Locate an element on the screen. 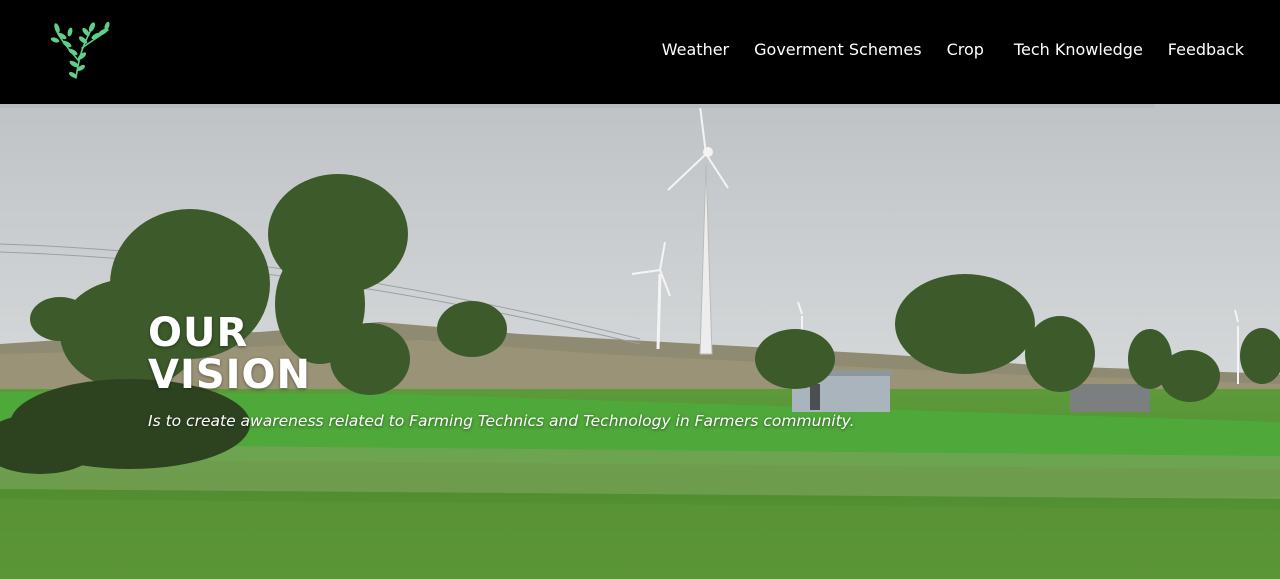  leaf-branch-icon is located at coordinates (80, 50).